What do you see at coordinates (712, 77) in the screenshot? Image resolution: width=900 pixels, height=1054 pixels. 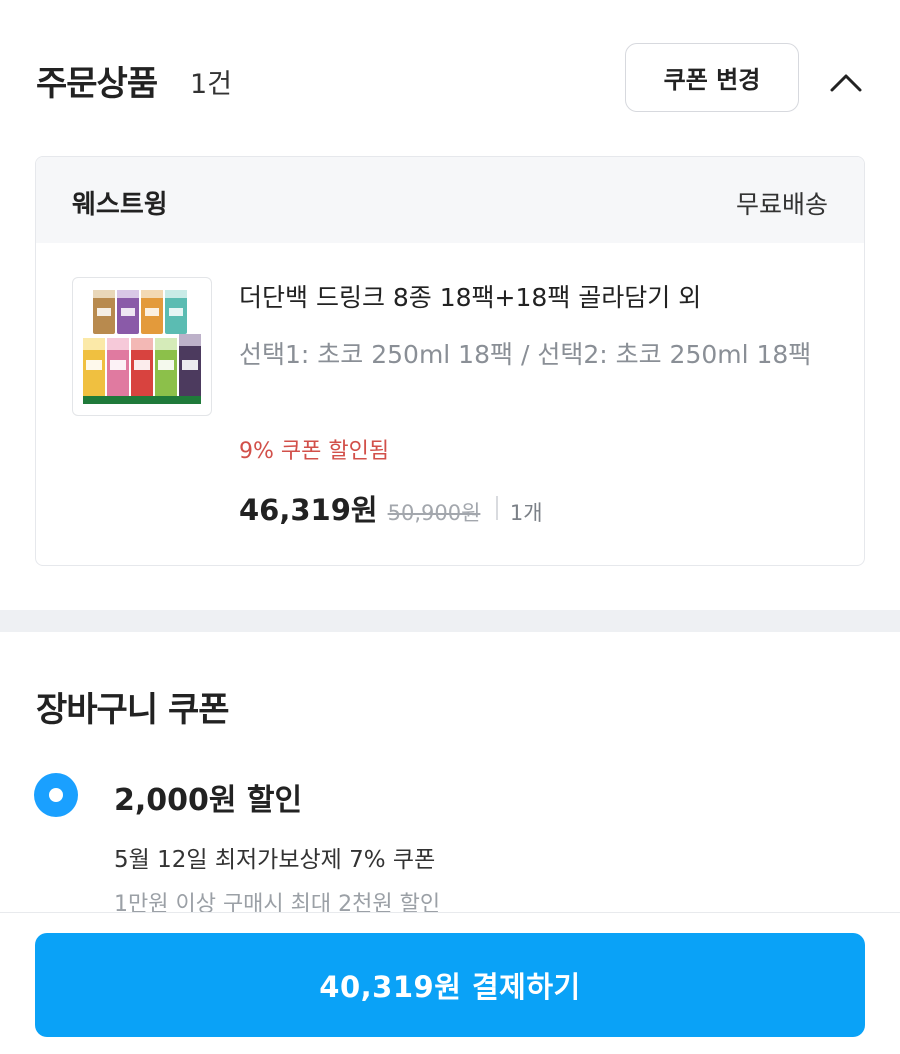 I see `change-coupon-button: 쿠폰 변경` at bounding box center [712, 77].